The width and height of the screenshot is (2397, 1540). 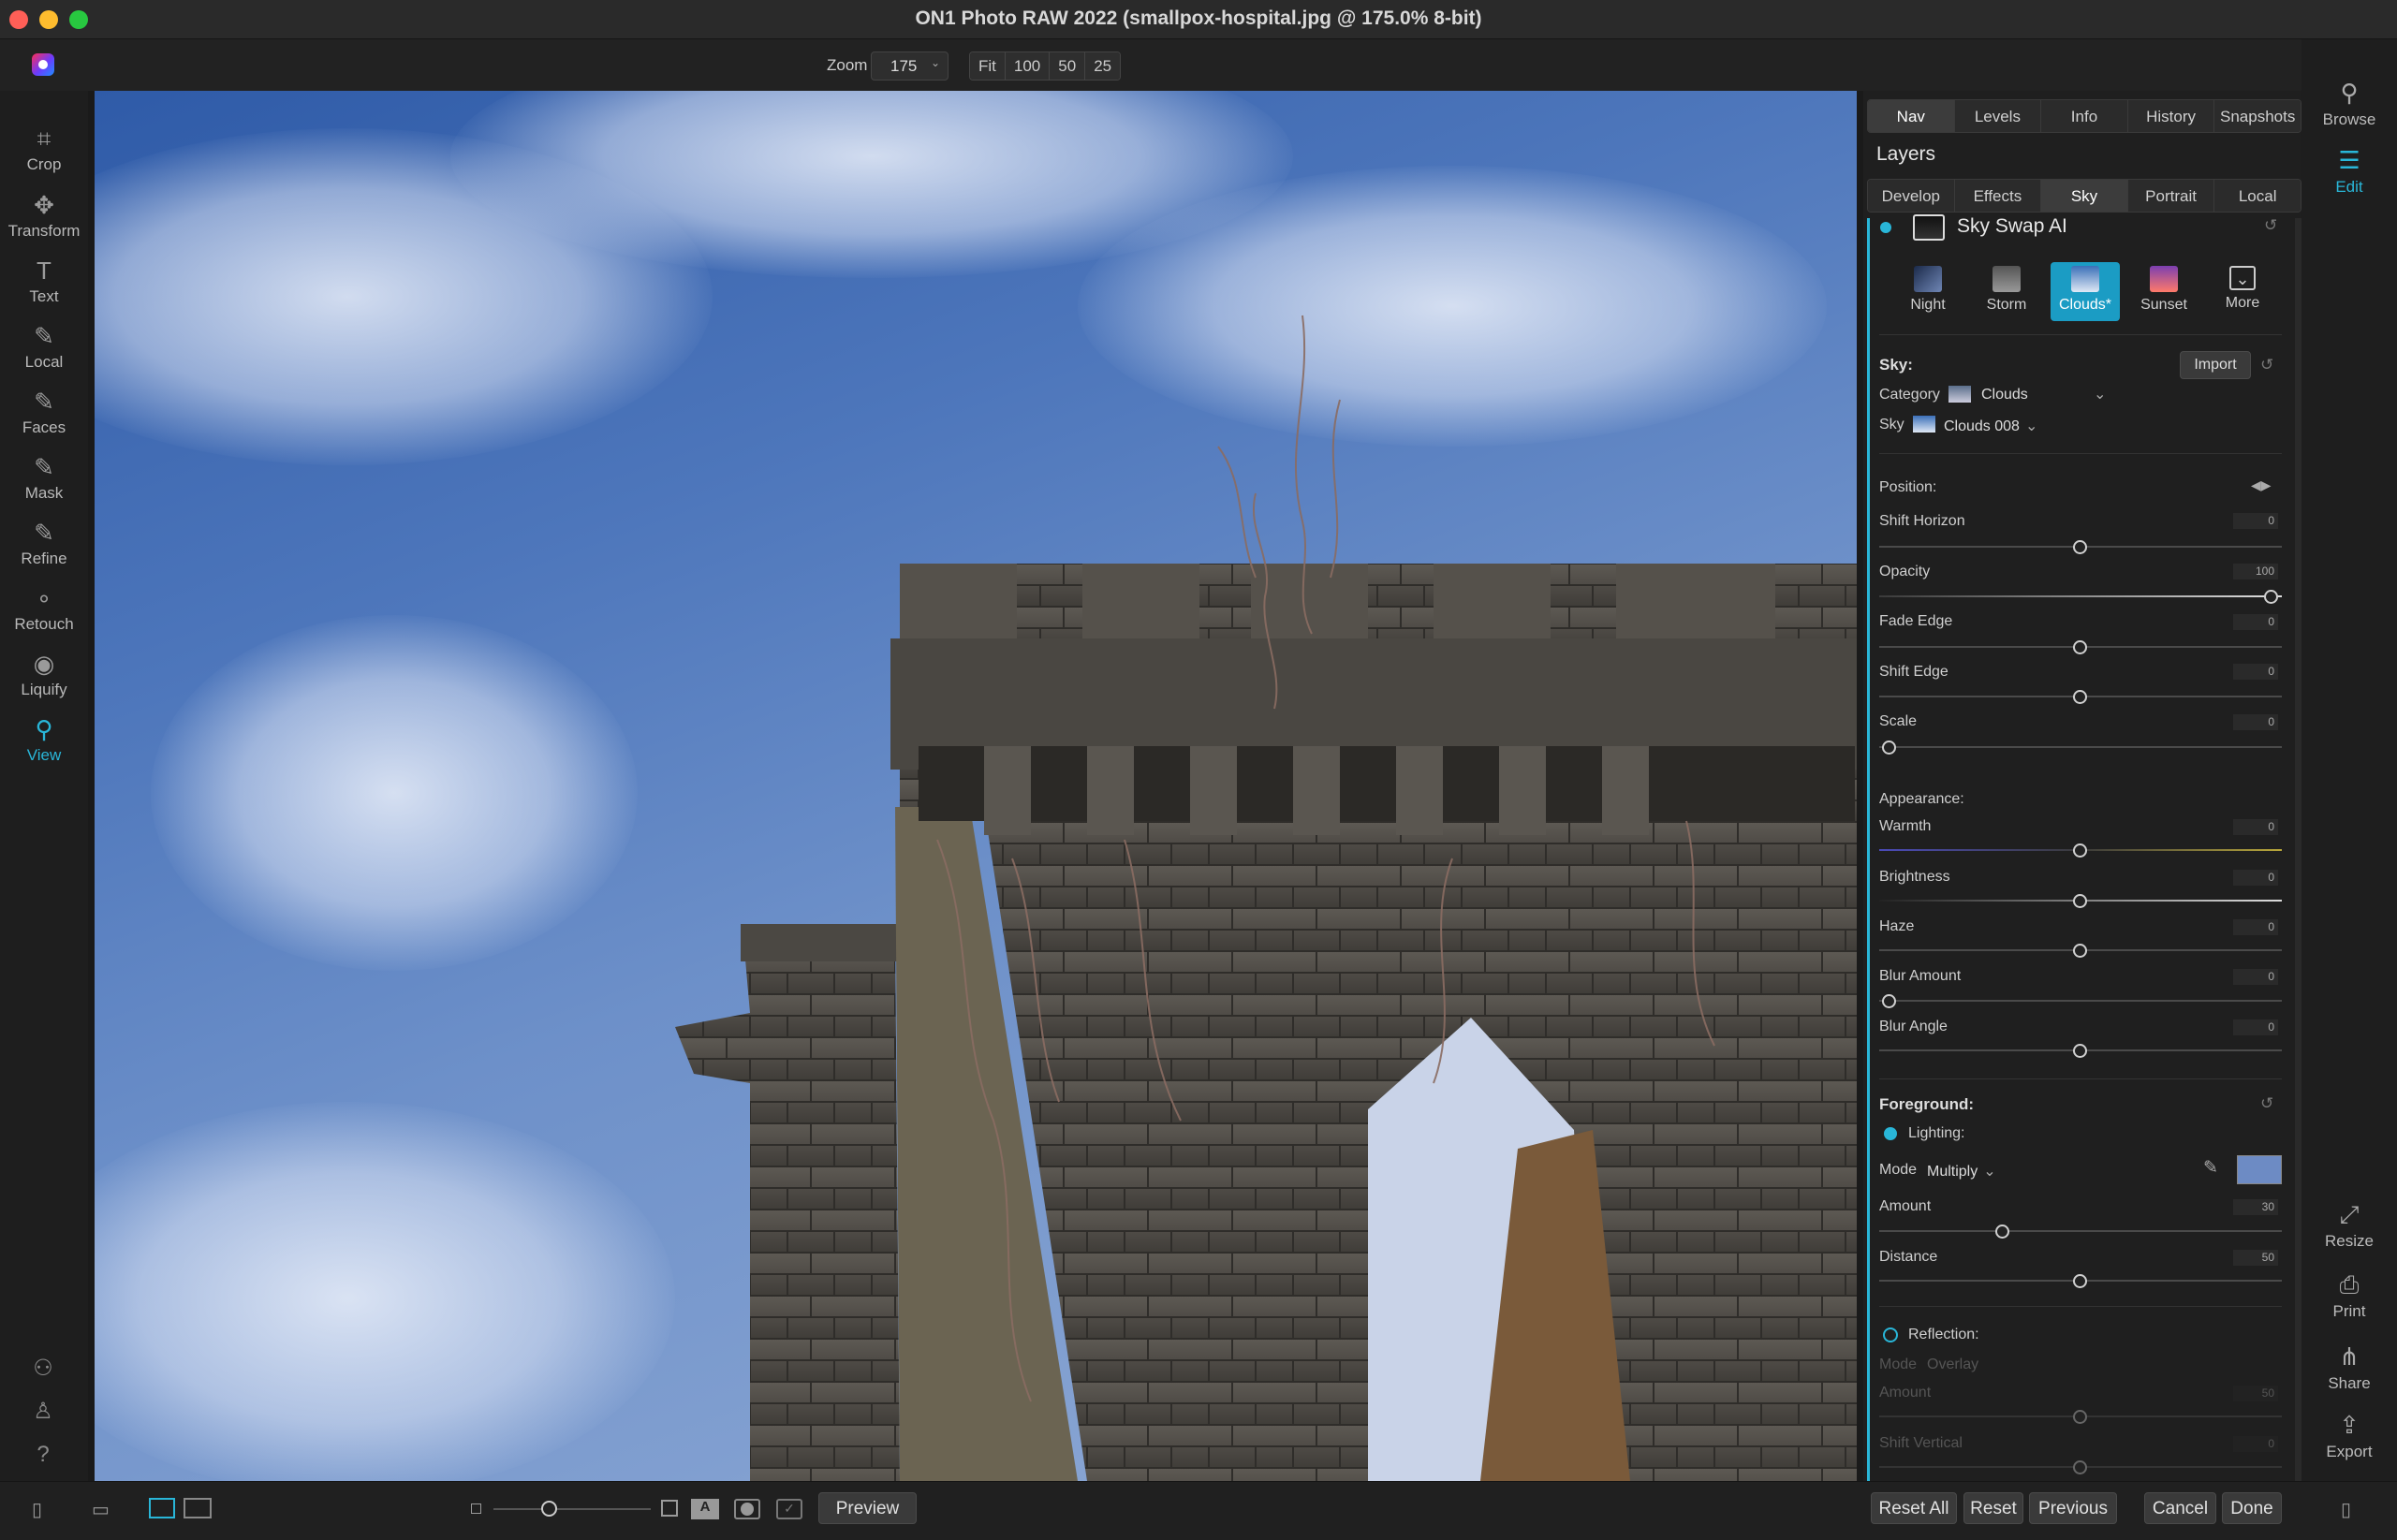 I want to click on zoom-fit-button: Fit, so click(x=988, y=66).